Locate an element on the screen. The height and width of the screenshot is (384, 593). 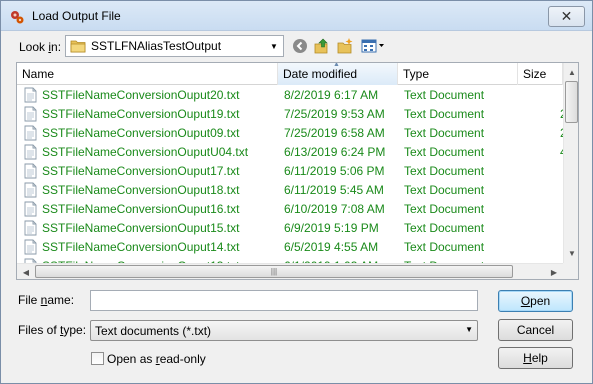
file-name-cell: SSTFileNameConversionOuput19.txt is located at coordinates (141, 114).